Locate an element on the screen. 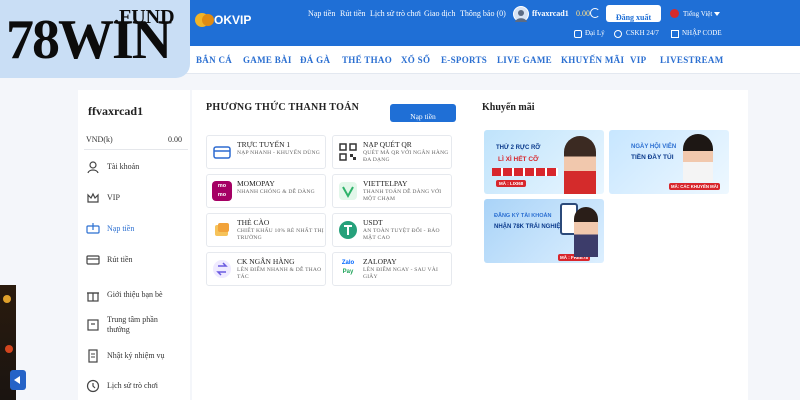 This screenshot has height=400, width=800. top-link-transactions: Giao dịch is located at coordinates (439, 13).